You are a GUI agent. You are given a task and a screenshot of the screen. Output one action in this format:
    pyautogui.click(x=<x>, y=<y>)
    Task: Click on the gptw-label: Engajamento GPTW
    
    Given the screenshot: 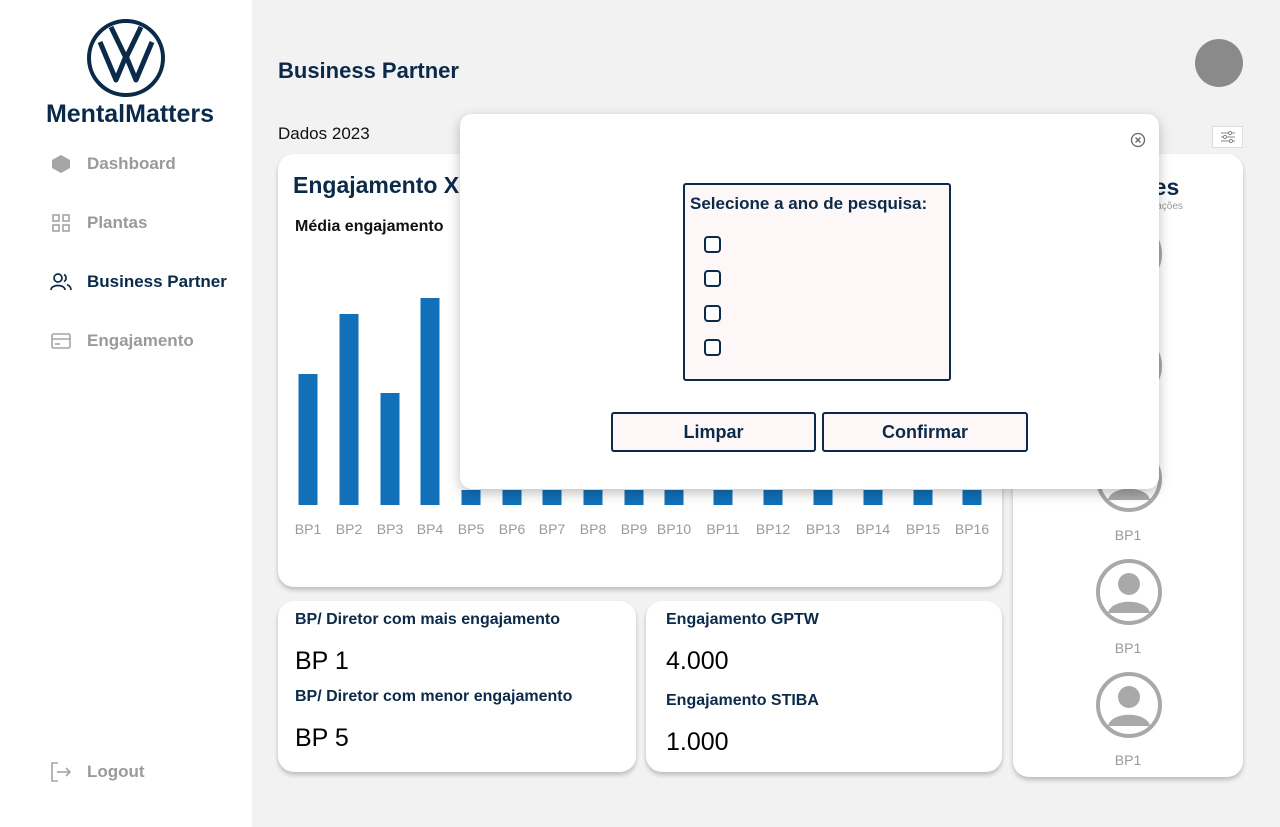 What is the action you would take?
    pyautogui.click(x=742, y=619)
    